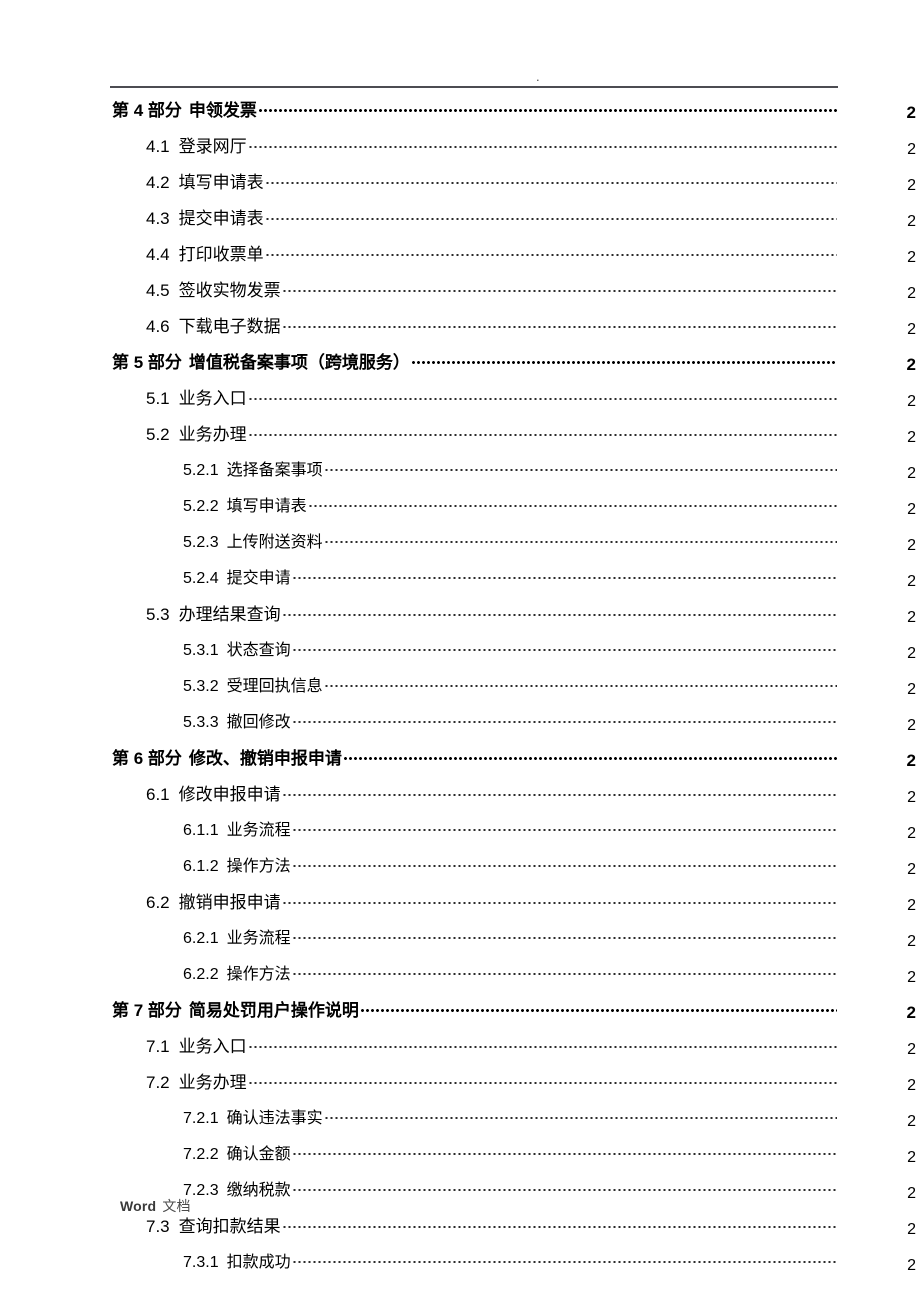 This screenshot has width=920, height=1302. What do you see at coordinates (213, 288) in the screenshot?
I see `toc-entry-label: 4.5 签收实物发票` at bounding box center [213, 288].